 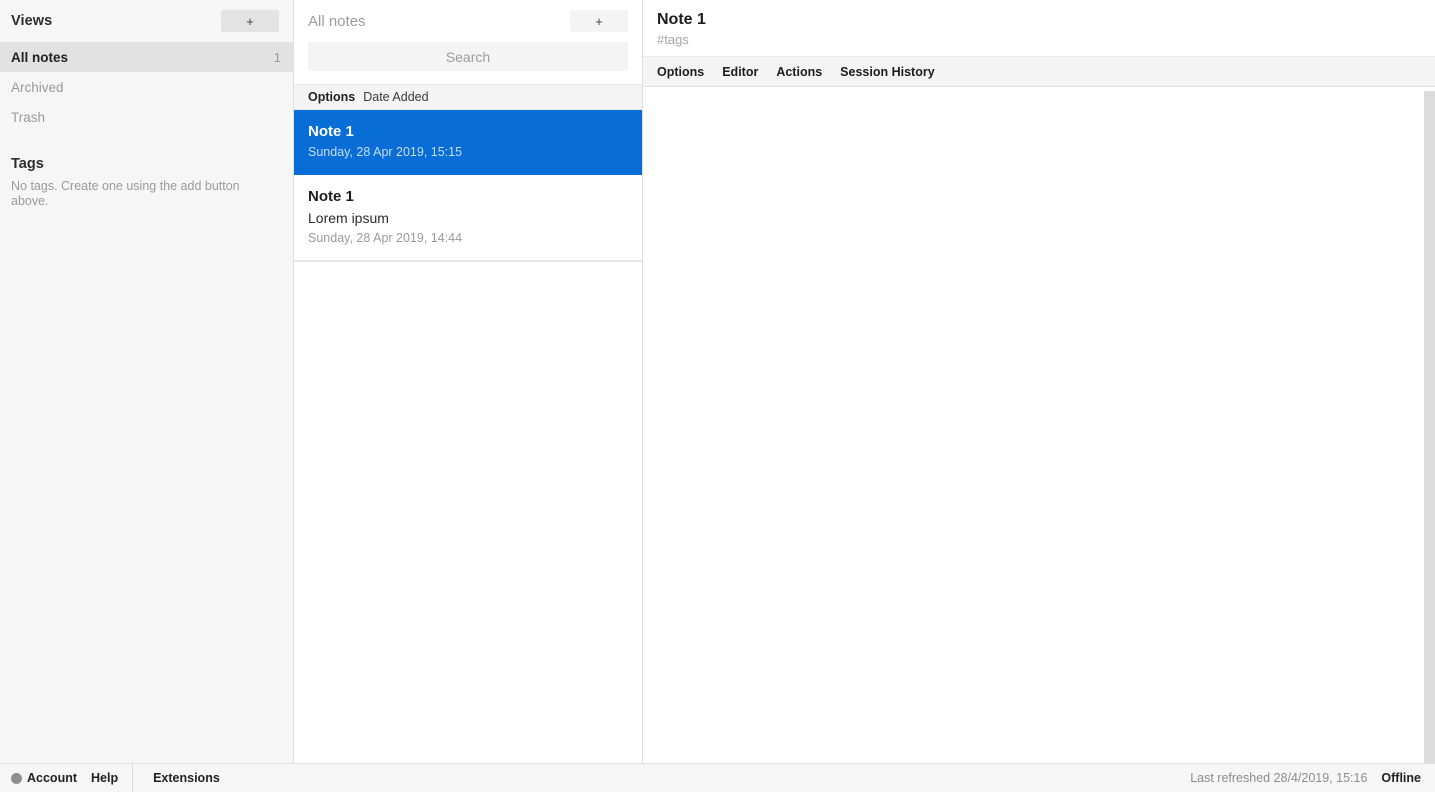 What do you see at coordinates (1401, 778) in the screenshot?
I see `connection-status-button: Offline` at bounding box center [1401, 778].